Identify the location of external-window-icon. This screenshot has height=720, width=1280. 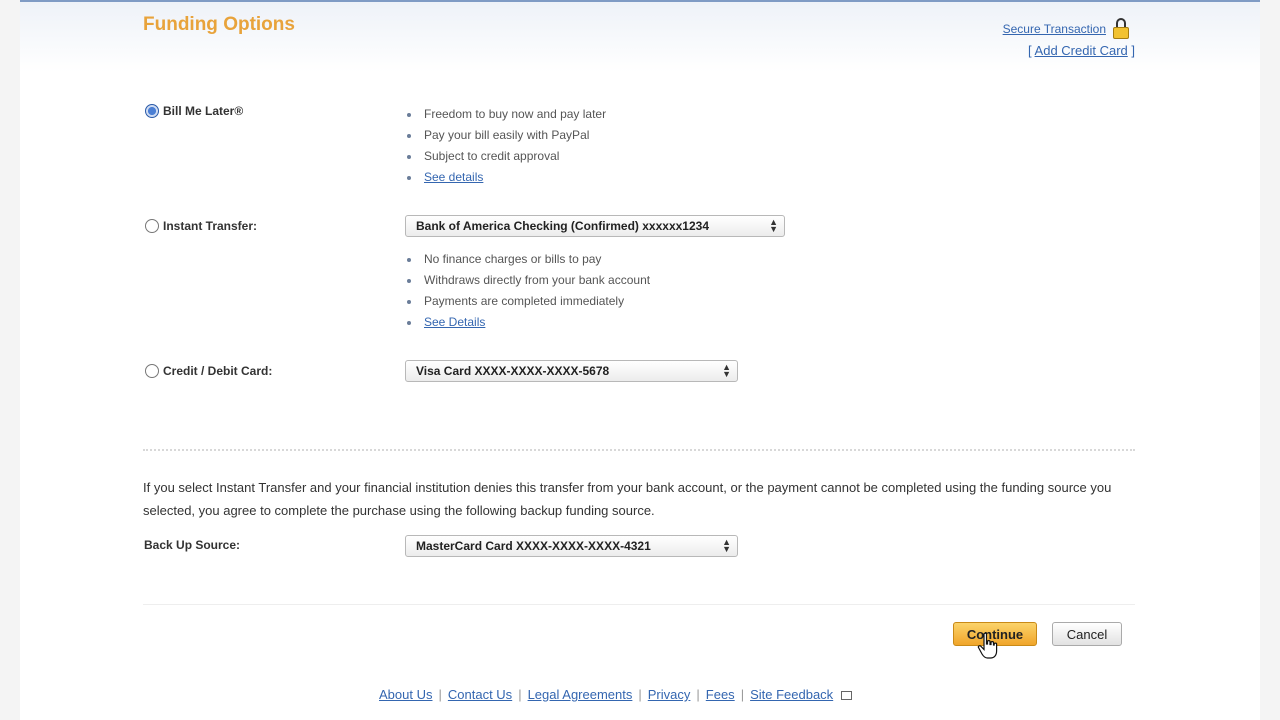
(847, 695).